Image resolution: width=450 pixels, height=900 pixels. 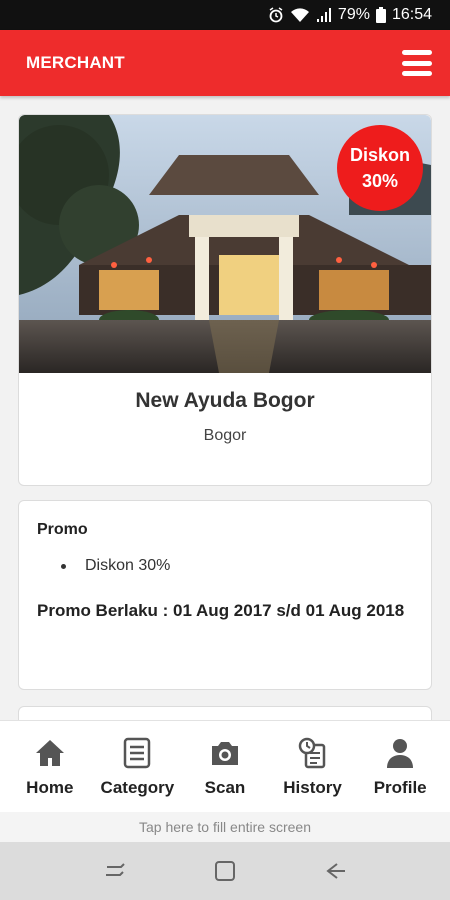 What do you see at coordinates (225, 827) in the screenshot?
I see `fill-screen-hint: Tap here to fill entire screen` at bounding box center [225, 827].